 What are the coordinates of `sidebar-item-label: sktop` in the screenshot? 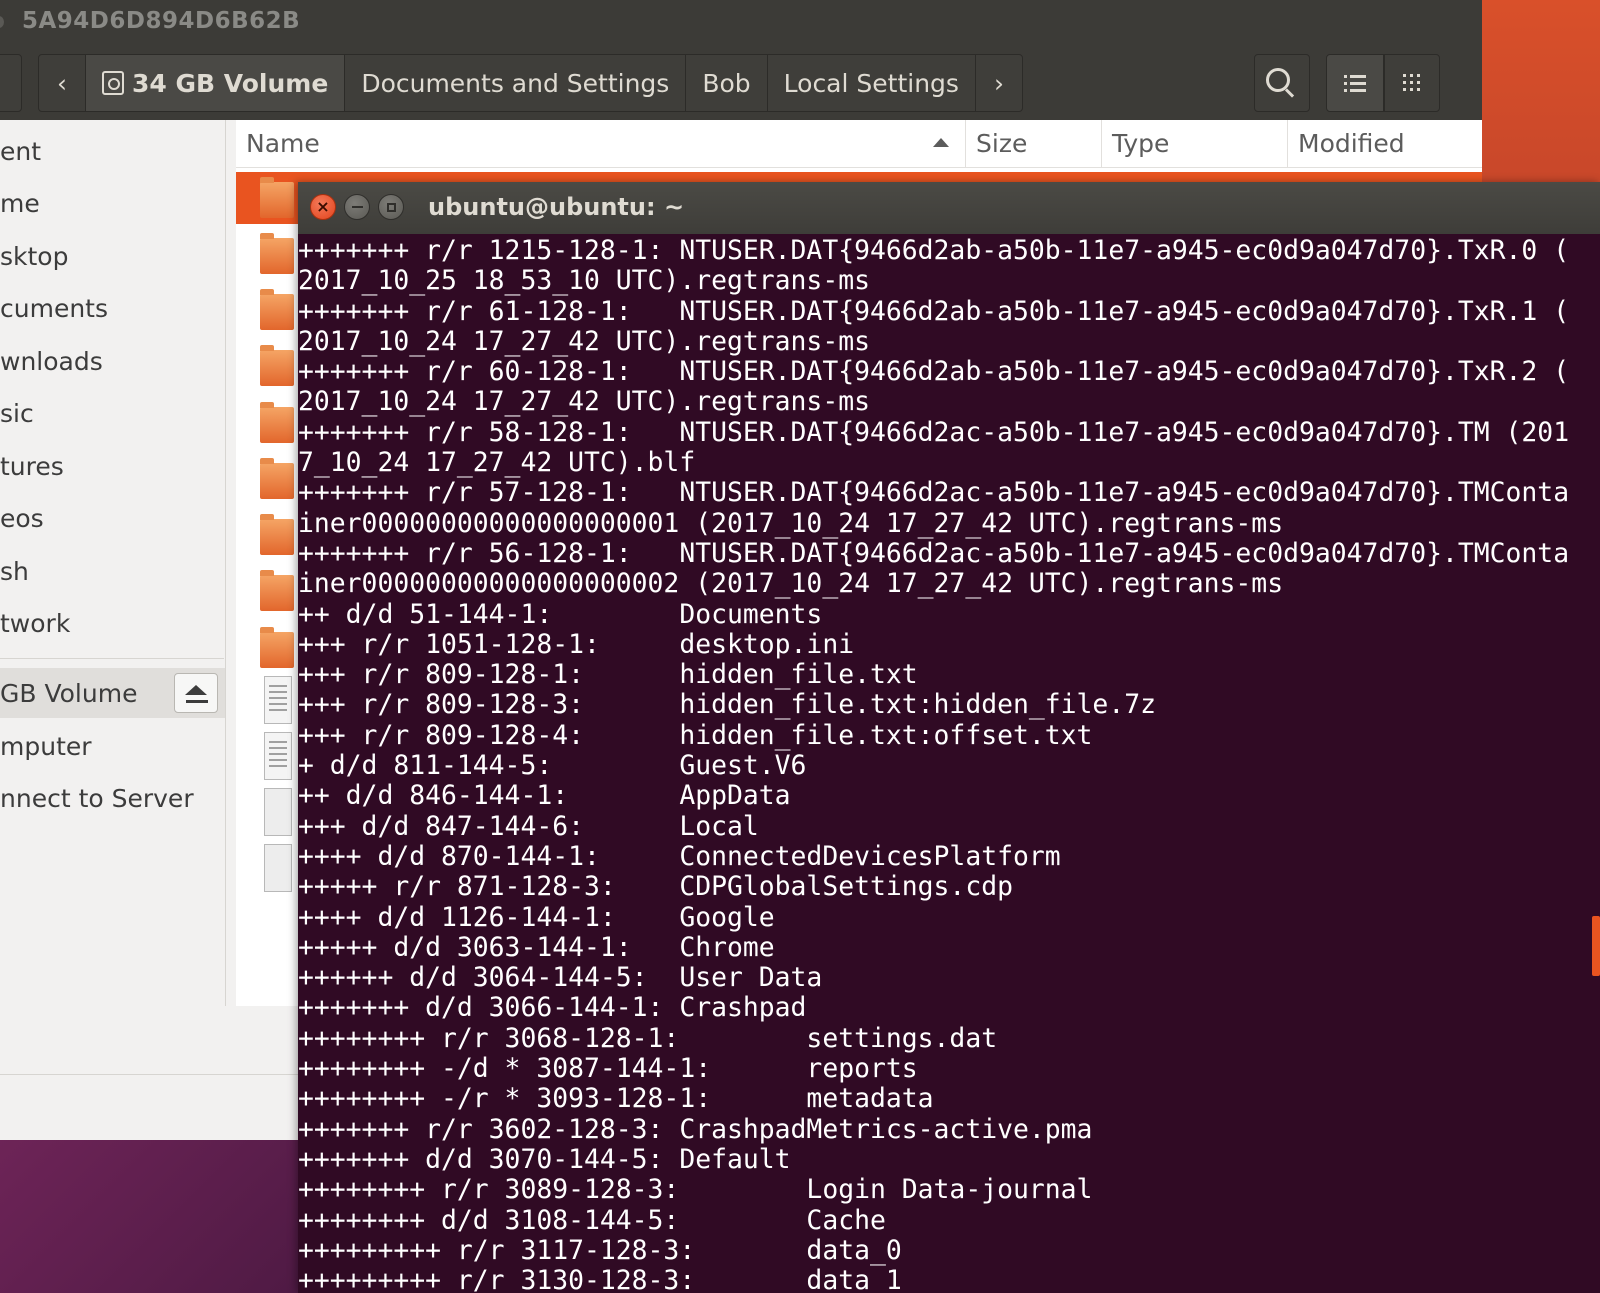 It's located at (34, 256).